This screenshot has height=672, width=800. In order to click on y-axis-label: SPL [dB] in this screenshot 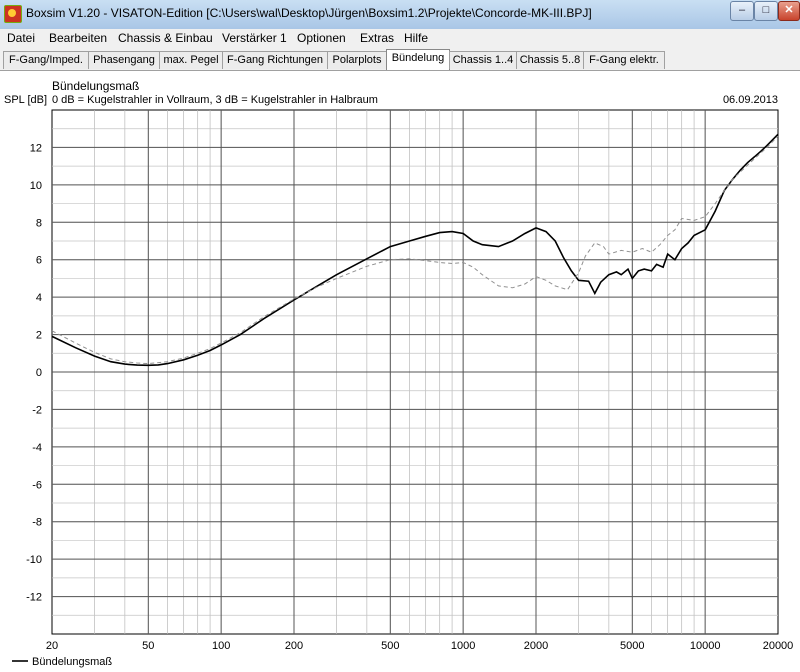, I will do `click(25, 100)`.